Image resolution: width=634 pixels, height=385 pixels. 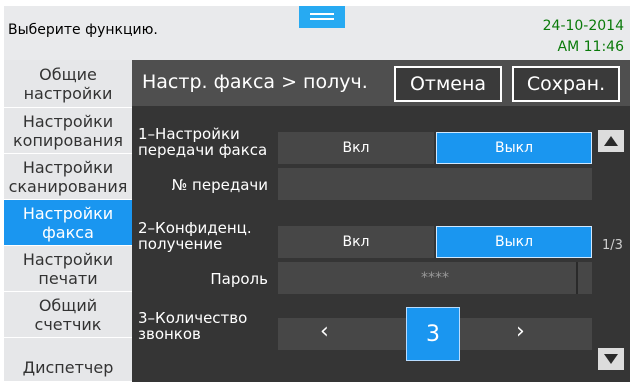 I want to click on triangle-up-icon, so click(x=611, y=141).